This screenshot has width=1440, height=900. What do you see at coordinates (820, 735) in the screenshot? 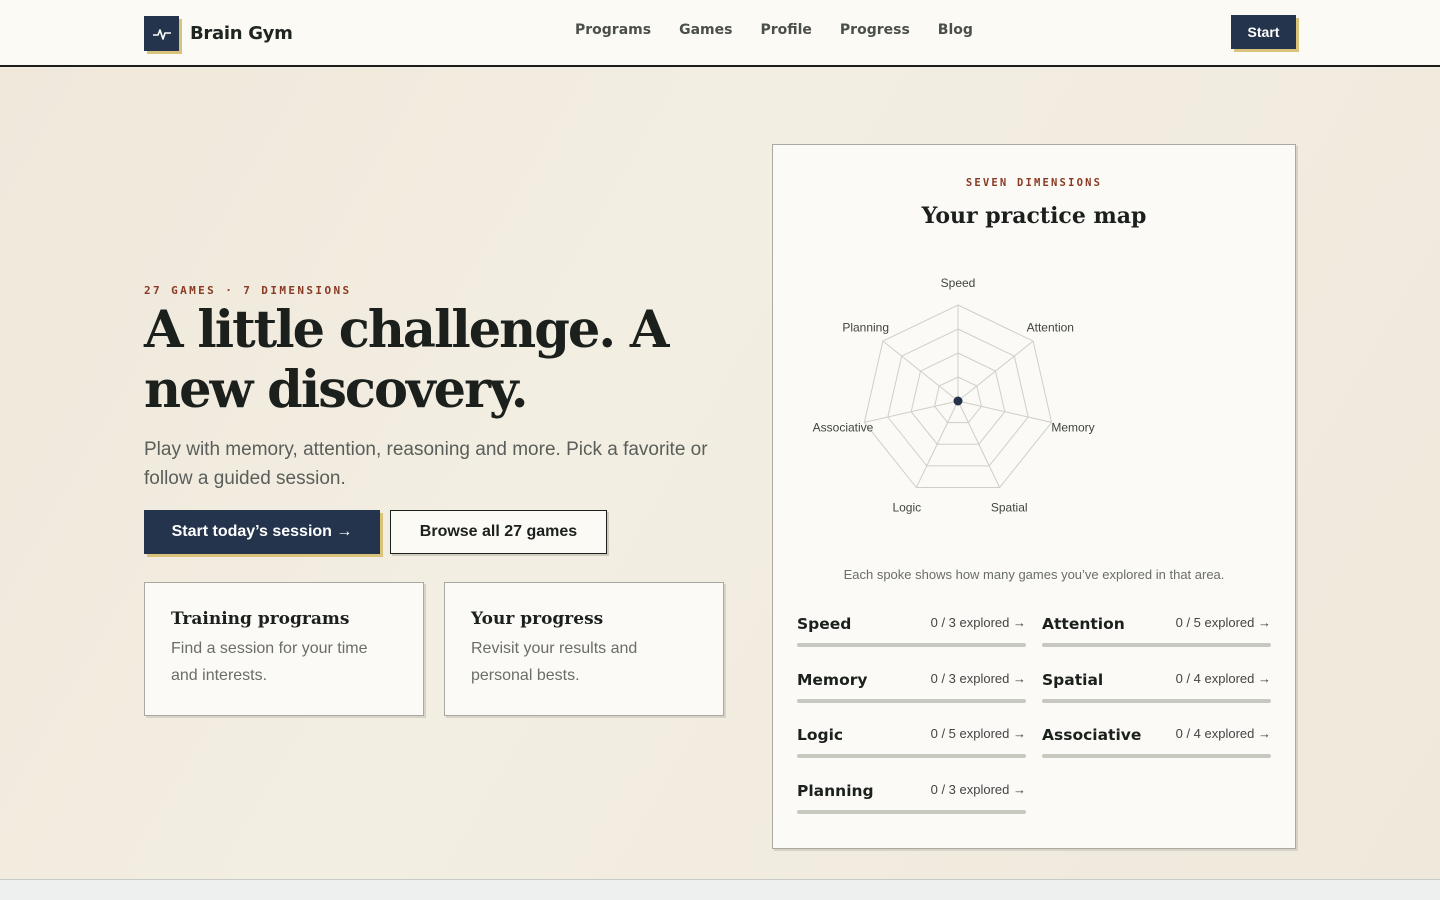
I see `dimension-name: Logic` at bounding box center [820, 735].